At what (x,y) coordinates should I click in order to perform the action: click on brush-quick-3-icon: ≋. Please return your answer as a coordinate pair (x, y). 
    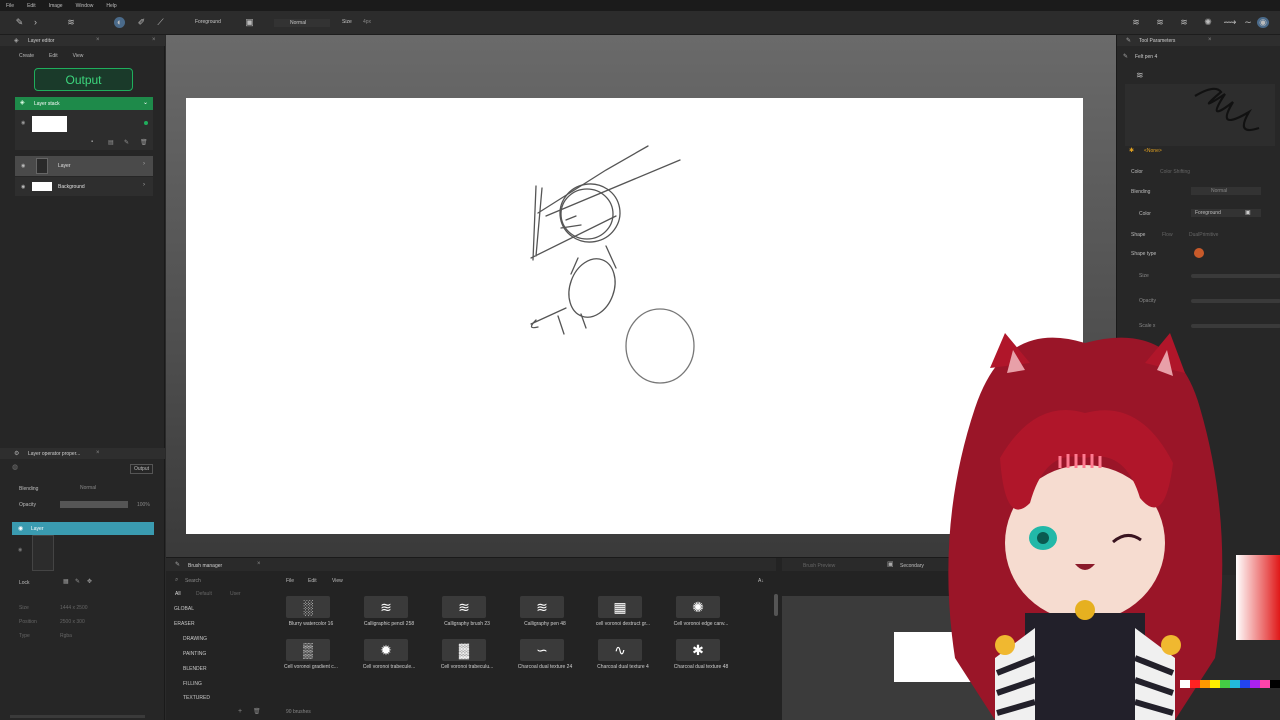
    Looking at the image, I should click on (1184, 22).